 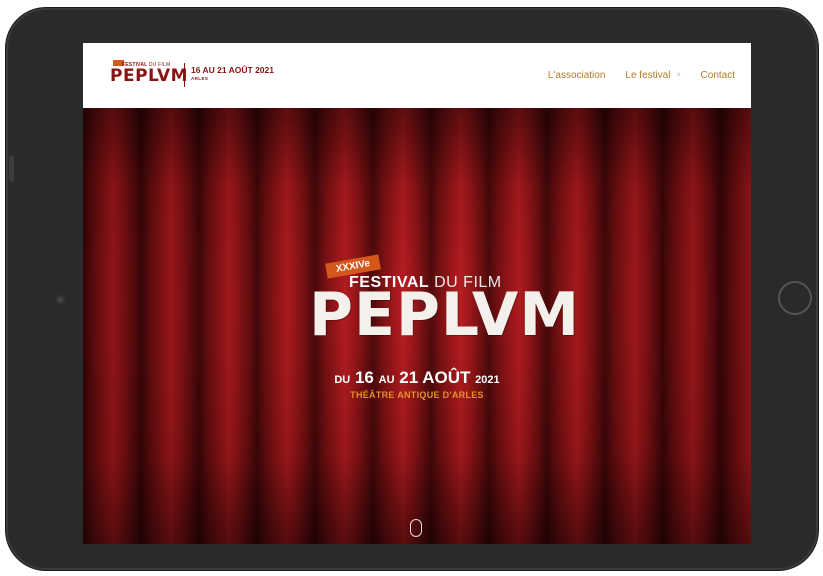 What do you see at coordinates (11, 169) in the screenshot?
I see `tablet-side-button` at bounding box center [11, 169].